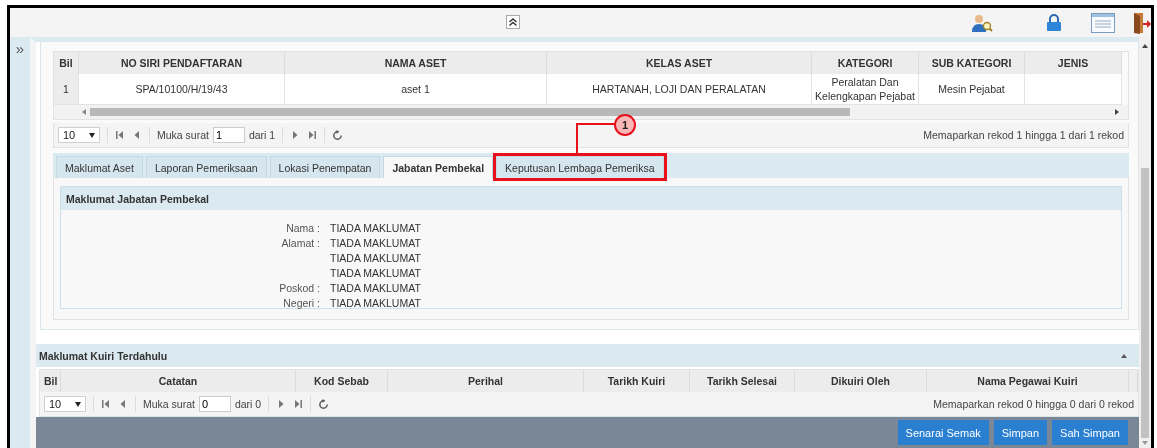  What do you see at coordinates (591, 198) in the screenshot?
I see `section-title: Maklumat Jabatan Pembekal` at bounding box center [591, 198].